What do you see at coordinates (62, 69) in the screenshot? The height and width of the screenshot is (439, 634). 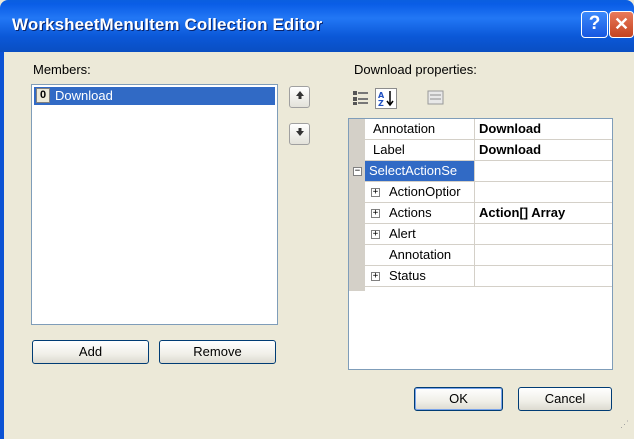 I see `members-label: Members:` at bounding box center [62, 69].